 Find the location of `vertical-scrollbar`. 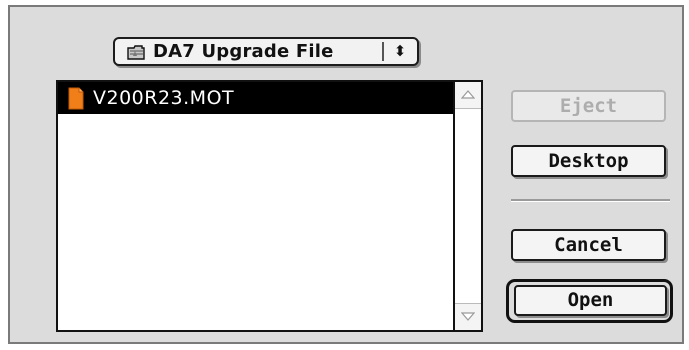

vertical-scrollbar is located at coordinates (467, 206).